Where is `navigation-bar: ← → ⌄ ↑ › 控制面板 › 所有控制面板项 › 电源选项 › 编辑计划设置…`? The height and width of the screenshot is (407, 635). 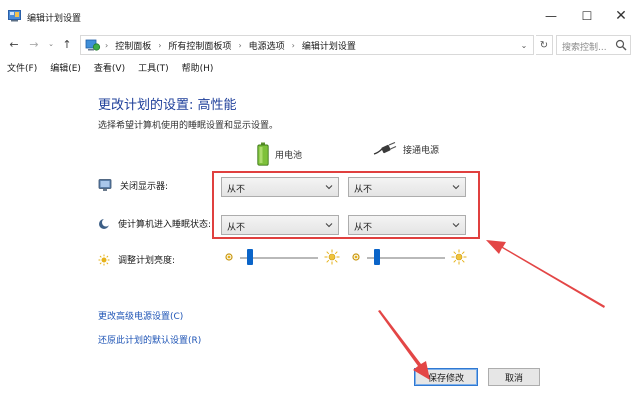
navigation-bar: ← → ⌄ ↑ › 控制面板 › 所有控制面板项 › 电源选项 › 编辑计划设置… is located at coordinates (317, 45).